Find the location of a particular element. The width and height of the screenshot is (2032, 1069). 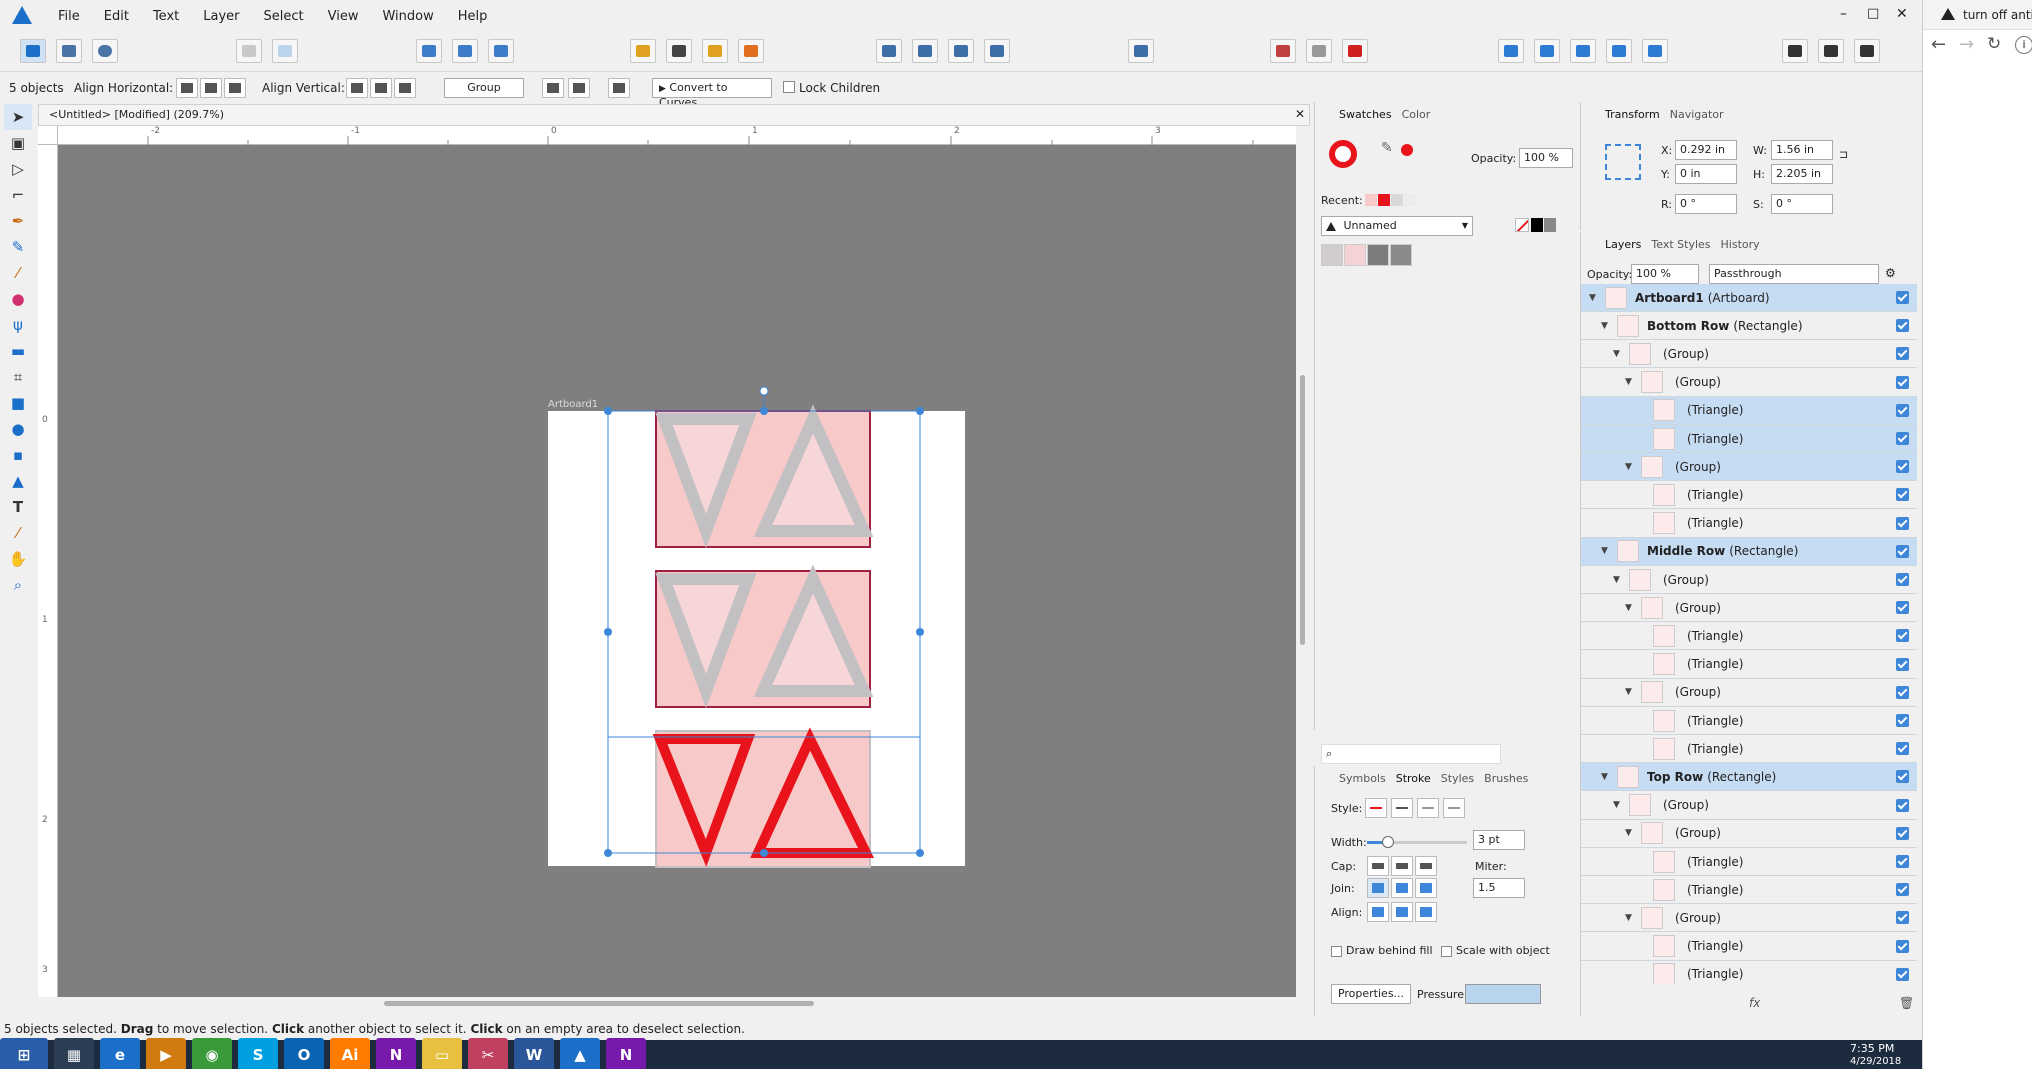

s-field: 0 ° is located at coordinates (1802, 204).